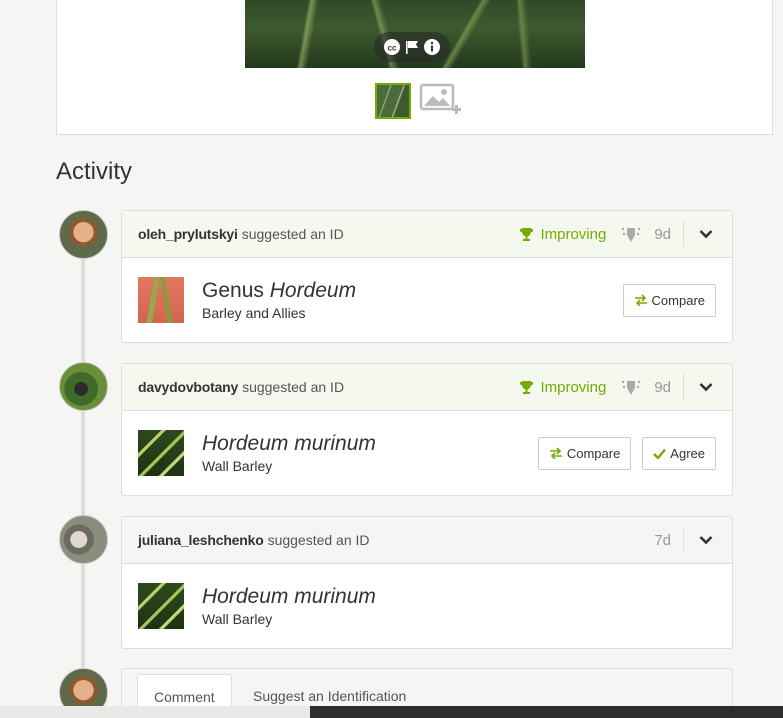 Image resolution: width=783 pixels, height=718 pixels. I want to click on identification-body: Genus Hordeum Barley and Allies Compare, so click(427, 300).